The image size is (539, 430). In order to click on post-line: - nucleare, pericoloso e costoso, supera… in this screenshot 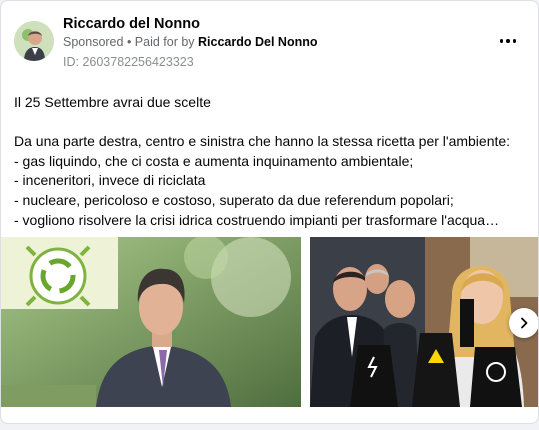, I will do `click(234, 199)`.